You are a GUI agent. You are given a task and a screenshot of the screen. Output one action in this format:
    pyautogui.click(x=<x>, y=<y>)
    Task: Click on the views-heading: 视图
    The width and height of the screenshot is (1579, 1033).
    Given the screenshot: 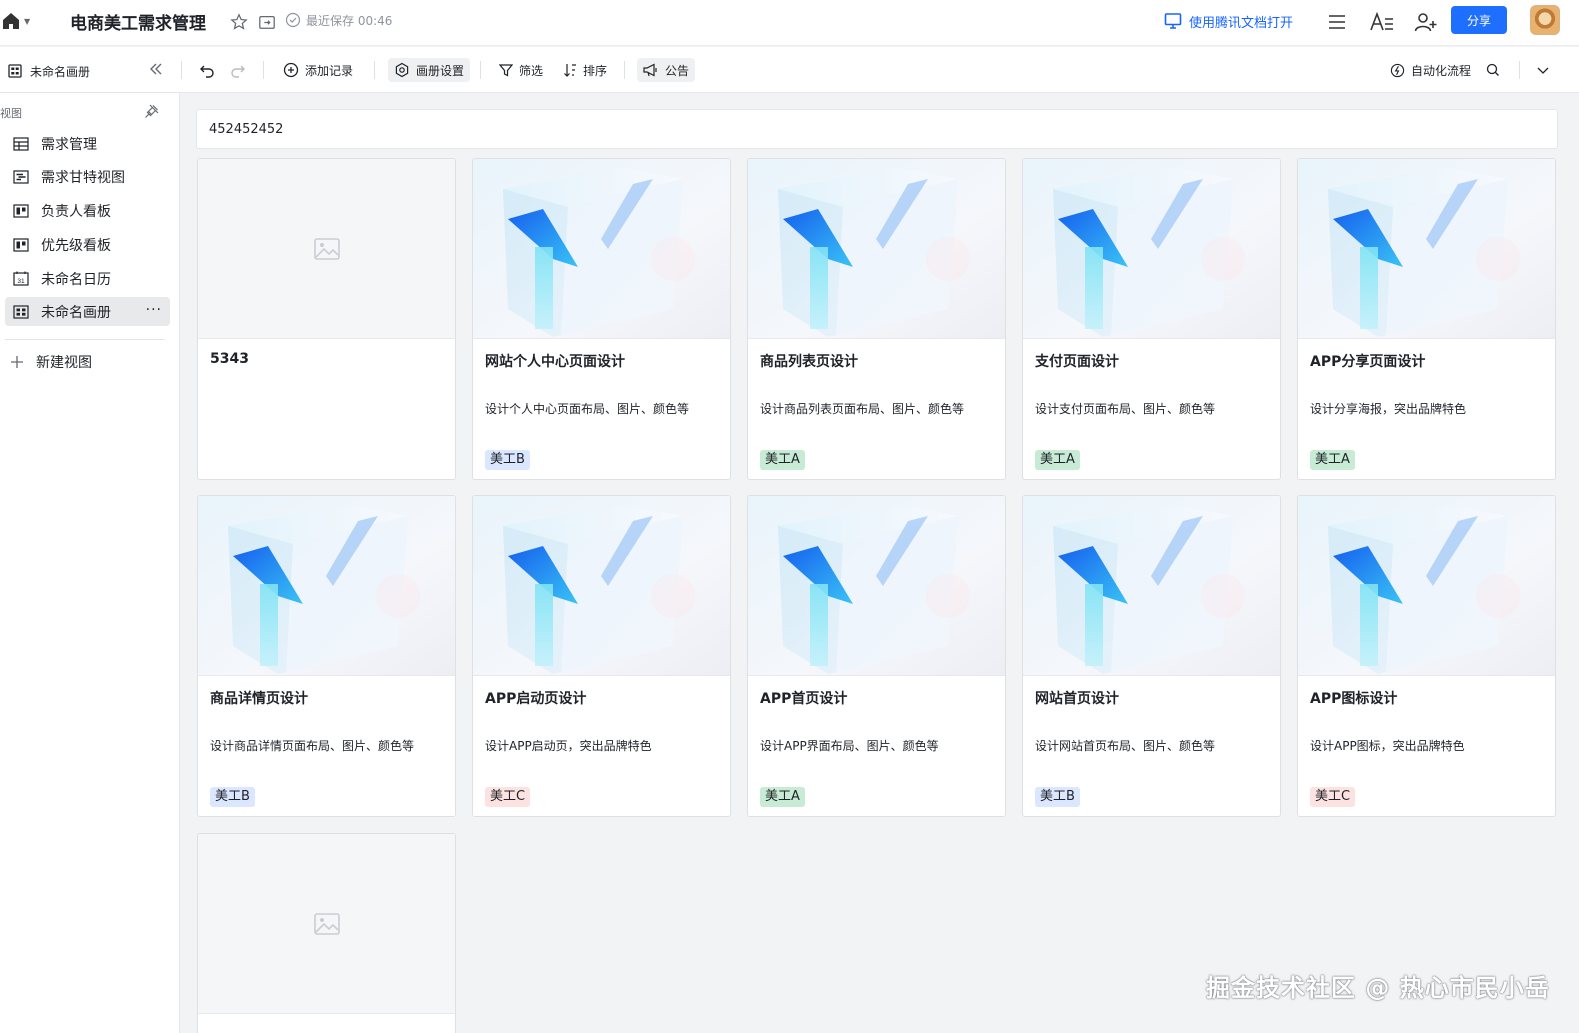 What is the action you would take?
    pyautogui.click(x=11, y=113)
    